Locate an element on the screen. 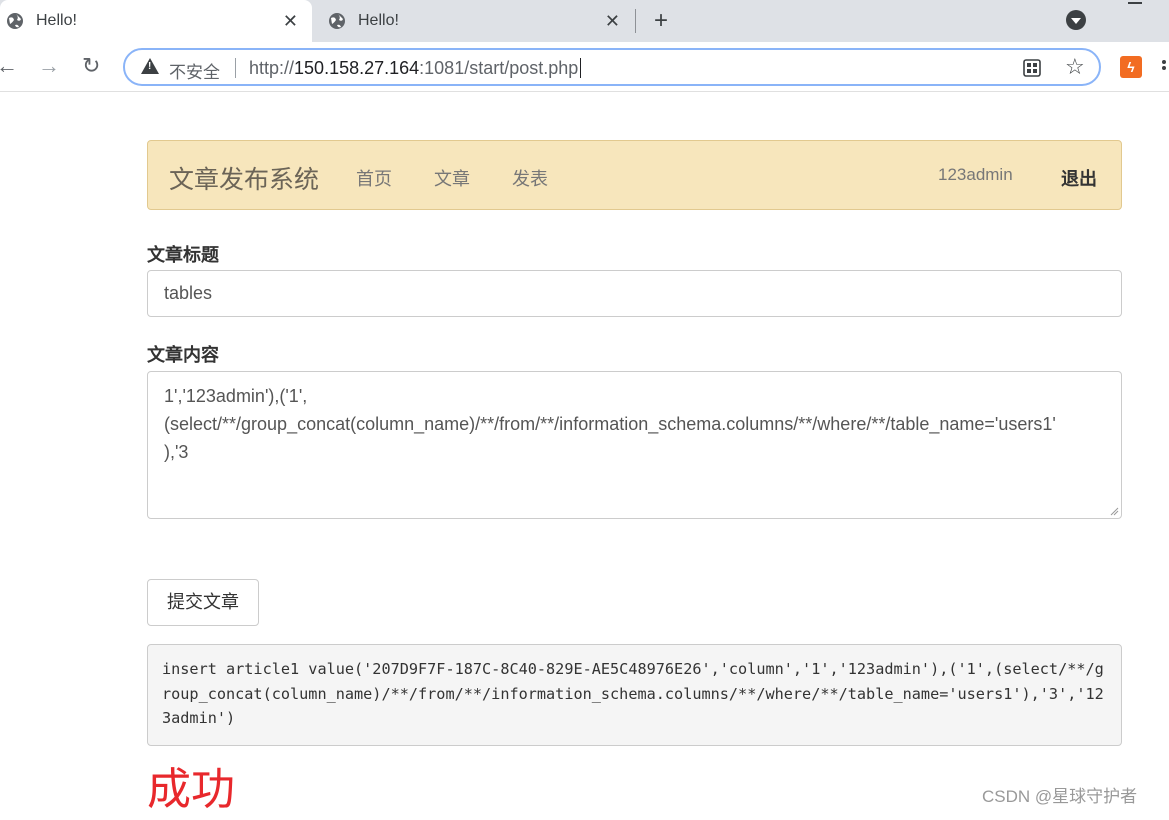  logout-link: 退出 is located at coordinates (1079, 178).